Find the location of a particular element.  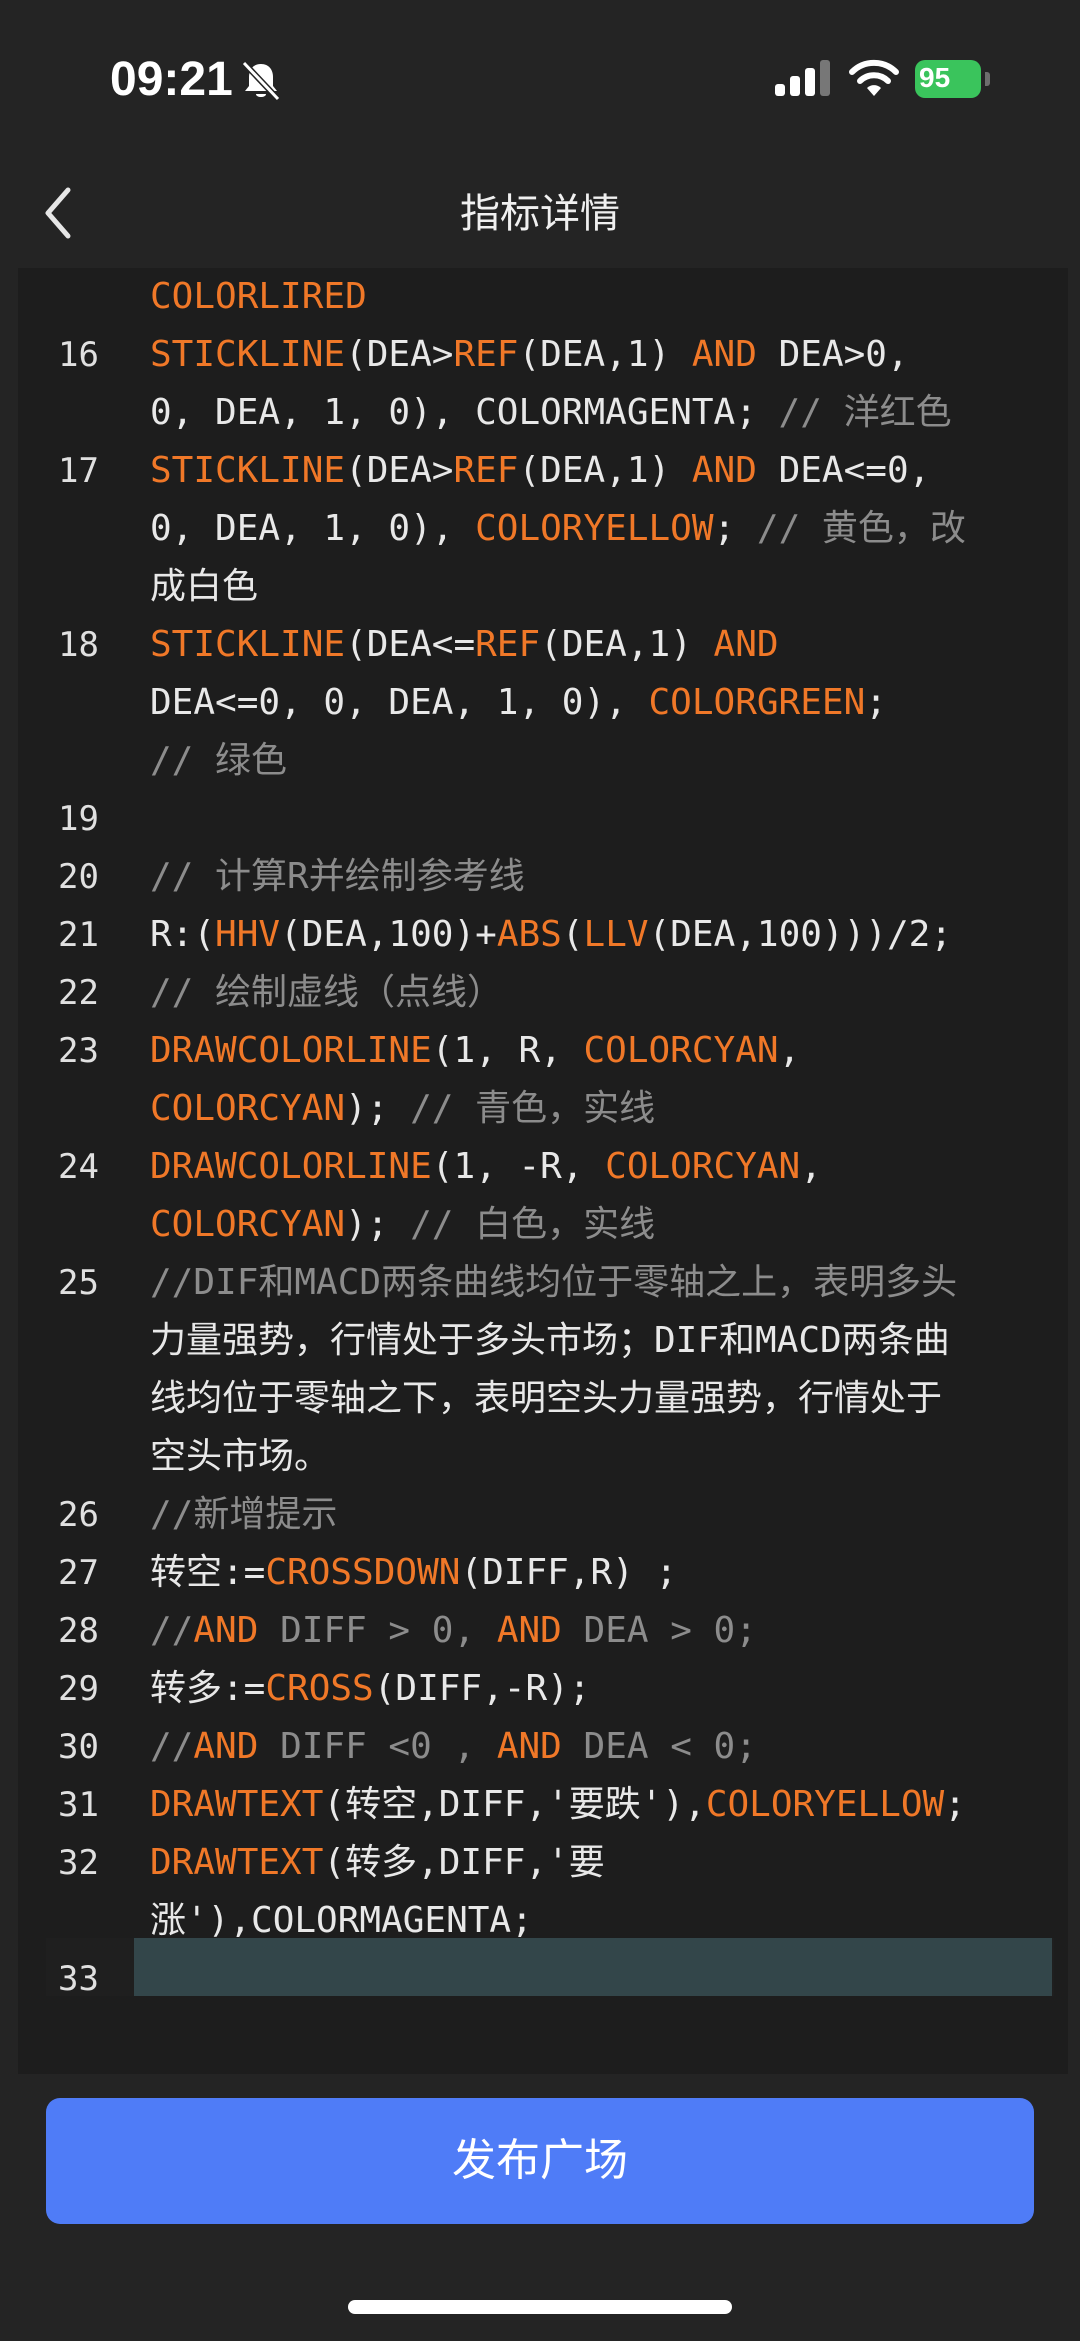

code-text: 线均位于零轴之下，表明空头力量强势，行情处于 is located at coordinates (546, 1399).